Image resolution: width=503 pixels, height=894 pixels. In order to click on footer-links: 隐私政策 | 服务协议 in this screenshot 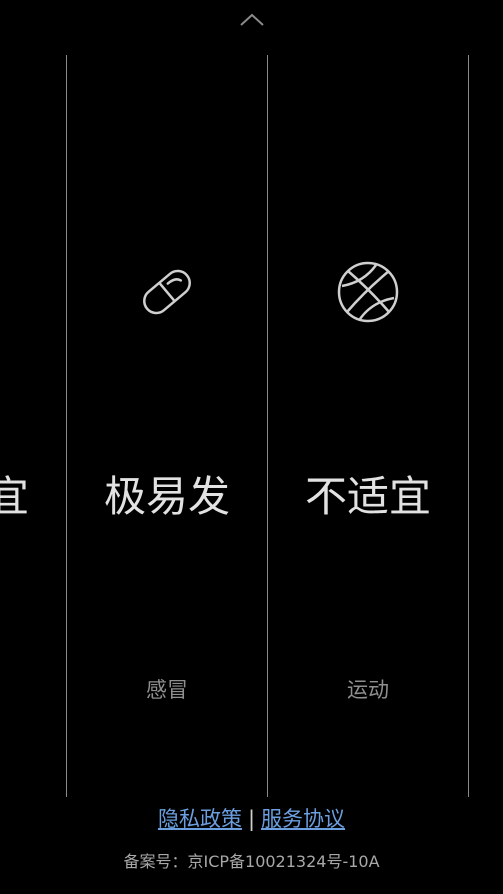, I will do `click(251, 819)`.